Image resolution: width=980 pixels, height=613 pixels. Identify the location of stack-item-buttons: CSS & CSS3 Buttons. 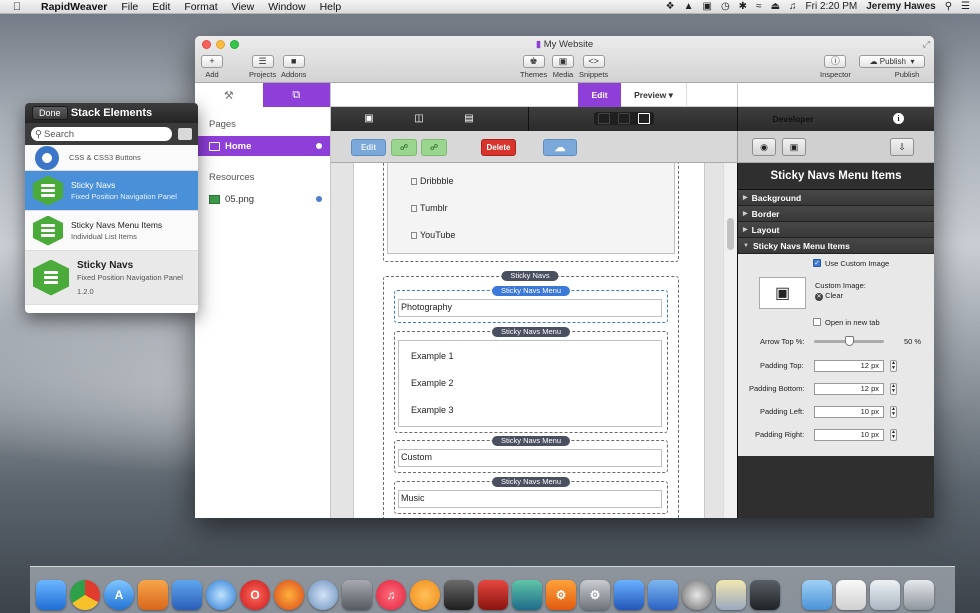
(111, 158).